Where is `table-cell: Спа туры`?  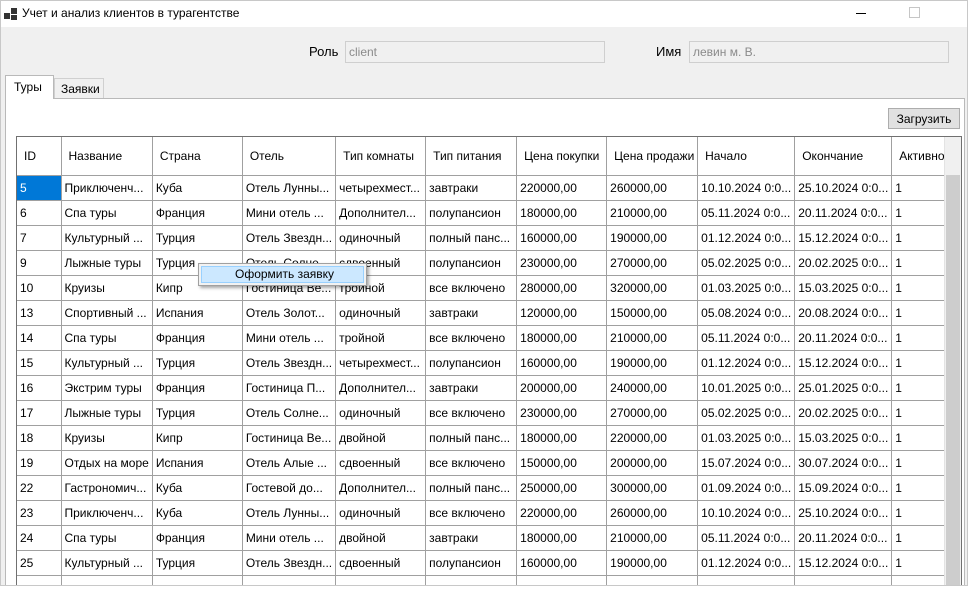
table-cell: Спа туры is located at coordinates (107, 213).